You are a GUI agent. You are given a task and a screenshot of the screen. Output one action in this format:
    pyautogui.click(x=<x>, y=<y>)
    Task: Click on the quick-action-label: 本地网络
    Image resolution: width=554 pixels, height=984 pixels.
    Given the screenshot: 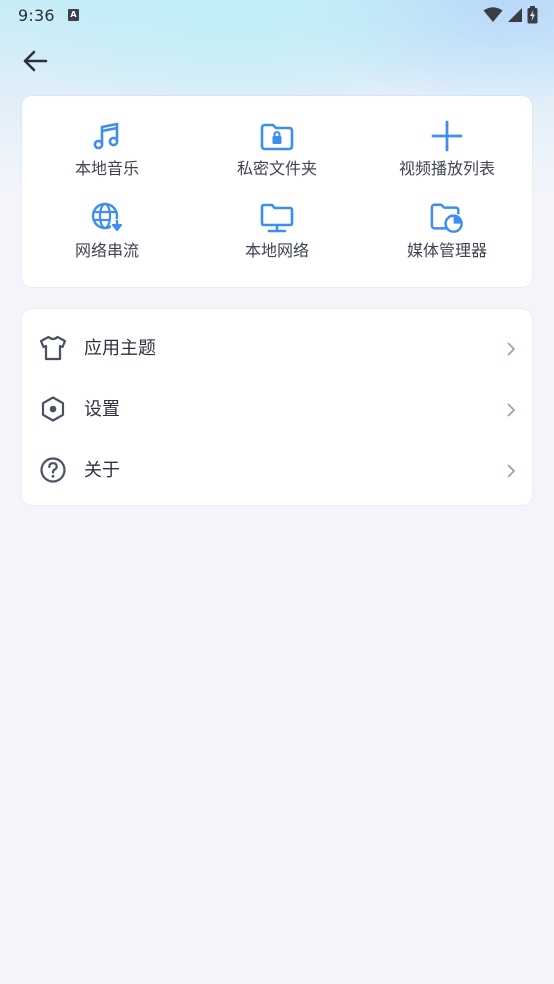 What is the action you would take?
    pyautogui.click(x=276, y=250)
    